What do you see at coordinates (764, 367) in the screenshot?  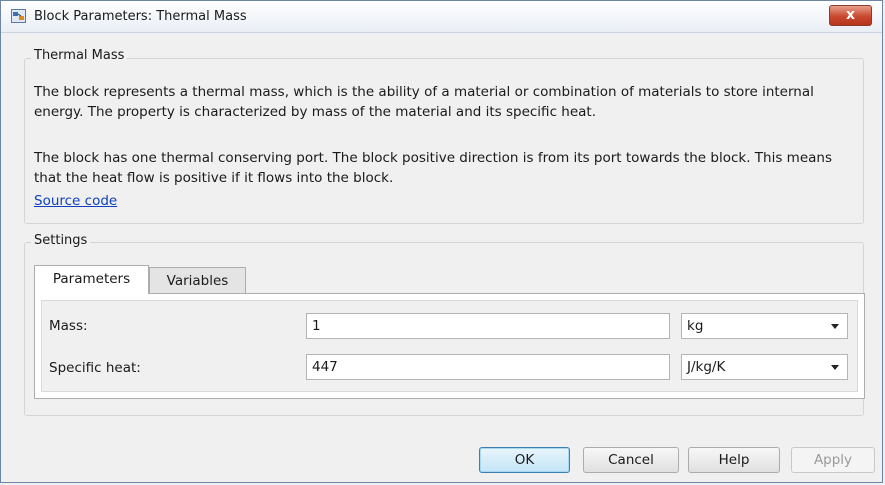 I see `specific-heat-unit-select: J/kg/K` at bounding box center [764, 367].